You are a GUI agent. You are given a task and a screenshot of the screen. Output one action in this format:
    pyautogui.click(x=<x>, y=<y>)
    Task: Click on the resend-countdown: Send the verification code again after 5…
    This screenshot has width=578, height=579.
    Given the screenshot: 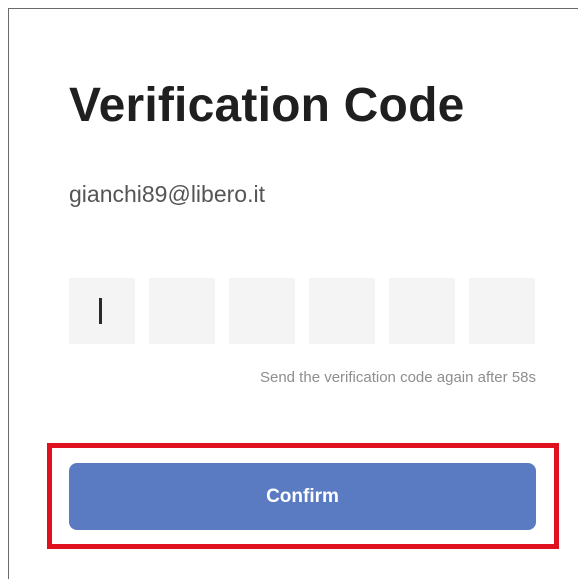 What is the action you would take?
    pyautogui.click(x=397, y=377)
    